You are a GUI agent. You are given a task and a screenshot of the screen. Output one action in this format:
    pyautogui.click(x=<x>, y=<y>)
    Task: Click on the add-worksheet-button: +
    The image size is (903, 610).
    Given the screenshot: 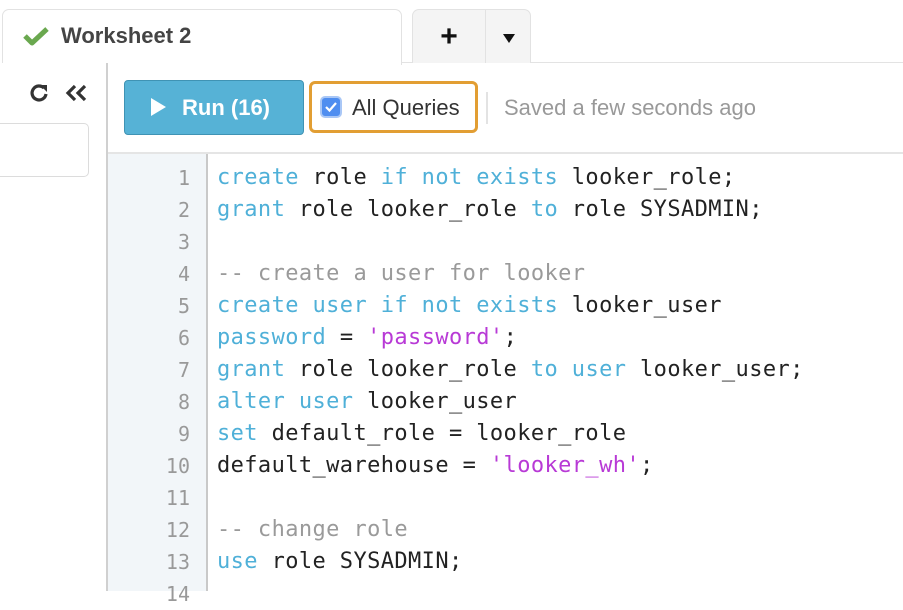 What is the action you would take?
    pyautogui.click(x=449, y=36)
    